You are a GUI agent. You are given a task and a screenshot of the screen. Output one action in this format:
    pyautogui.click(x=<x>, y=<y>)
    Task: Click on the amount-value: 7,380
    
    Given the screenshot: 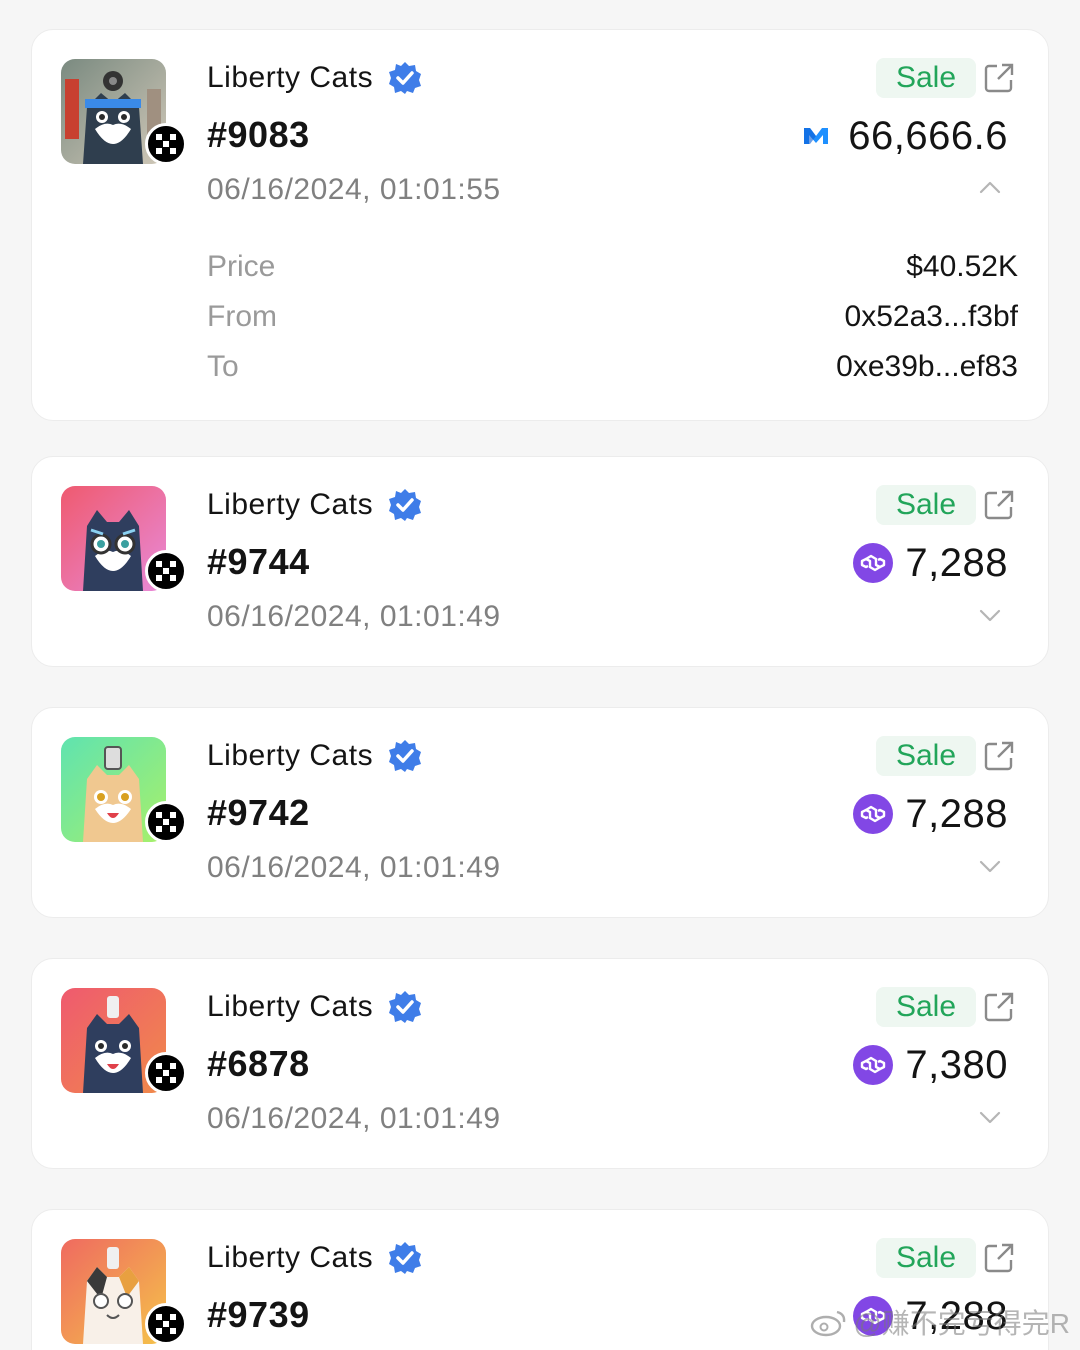 What is the action you would take?
    pyautogui.click(x=956, y=1064)
    